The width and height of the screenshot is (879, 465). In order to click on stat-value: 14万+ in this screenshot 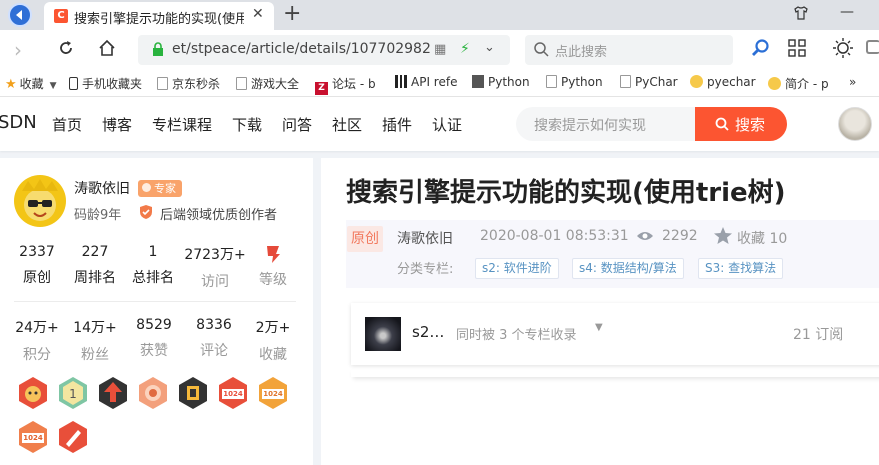, I will do `click(95, 328)`.